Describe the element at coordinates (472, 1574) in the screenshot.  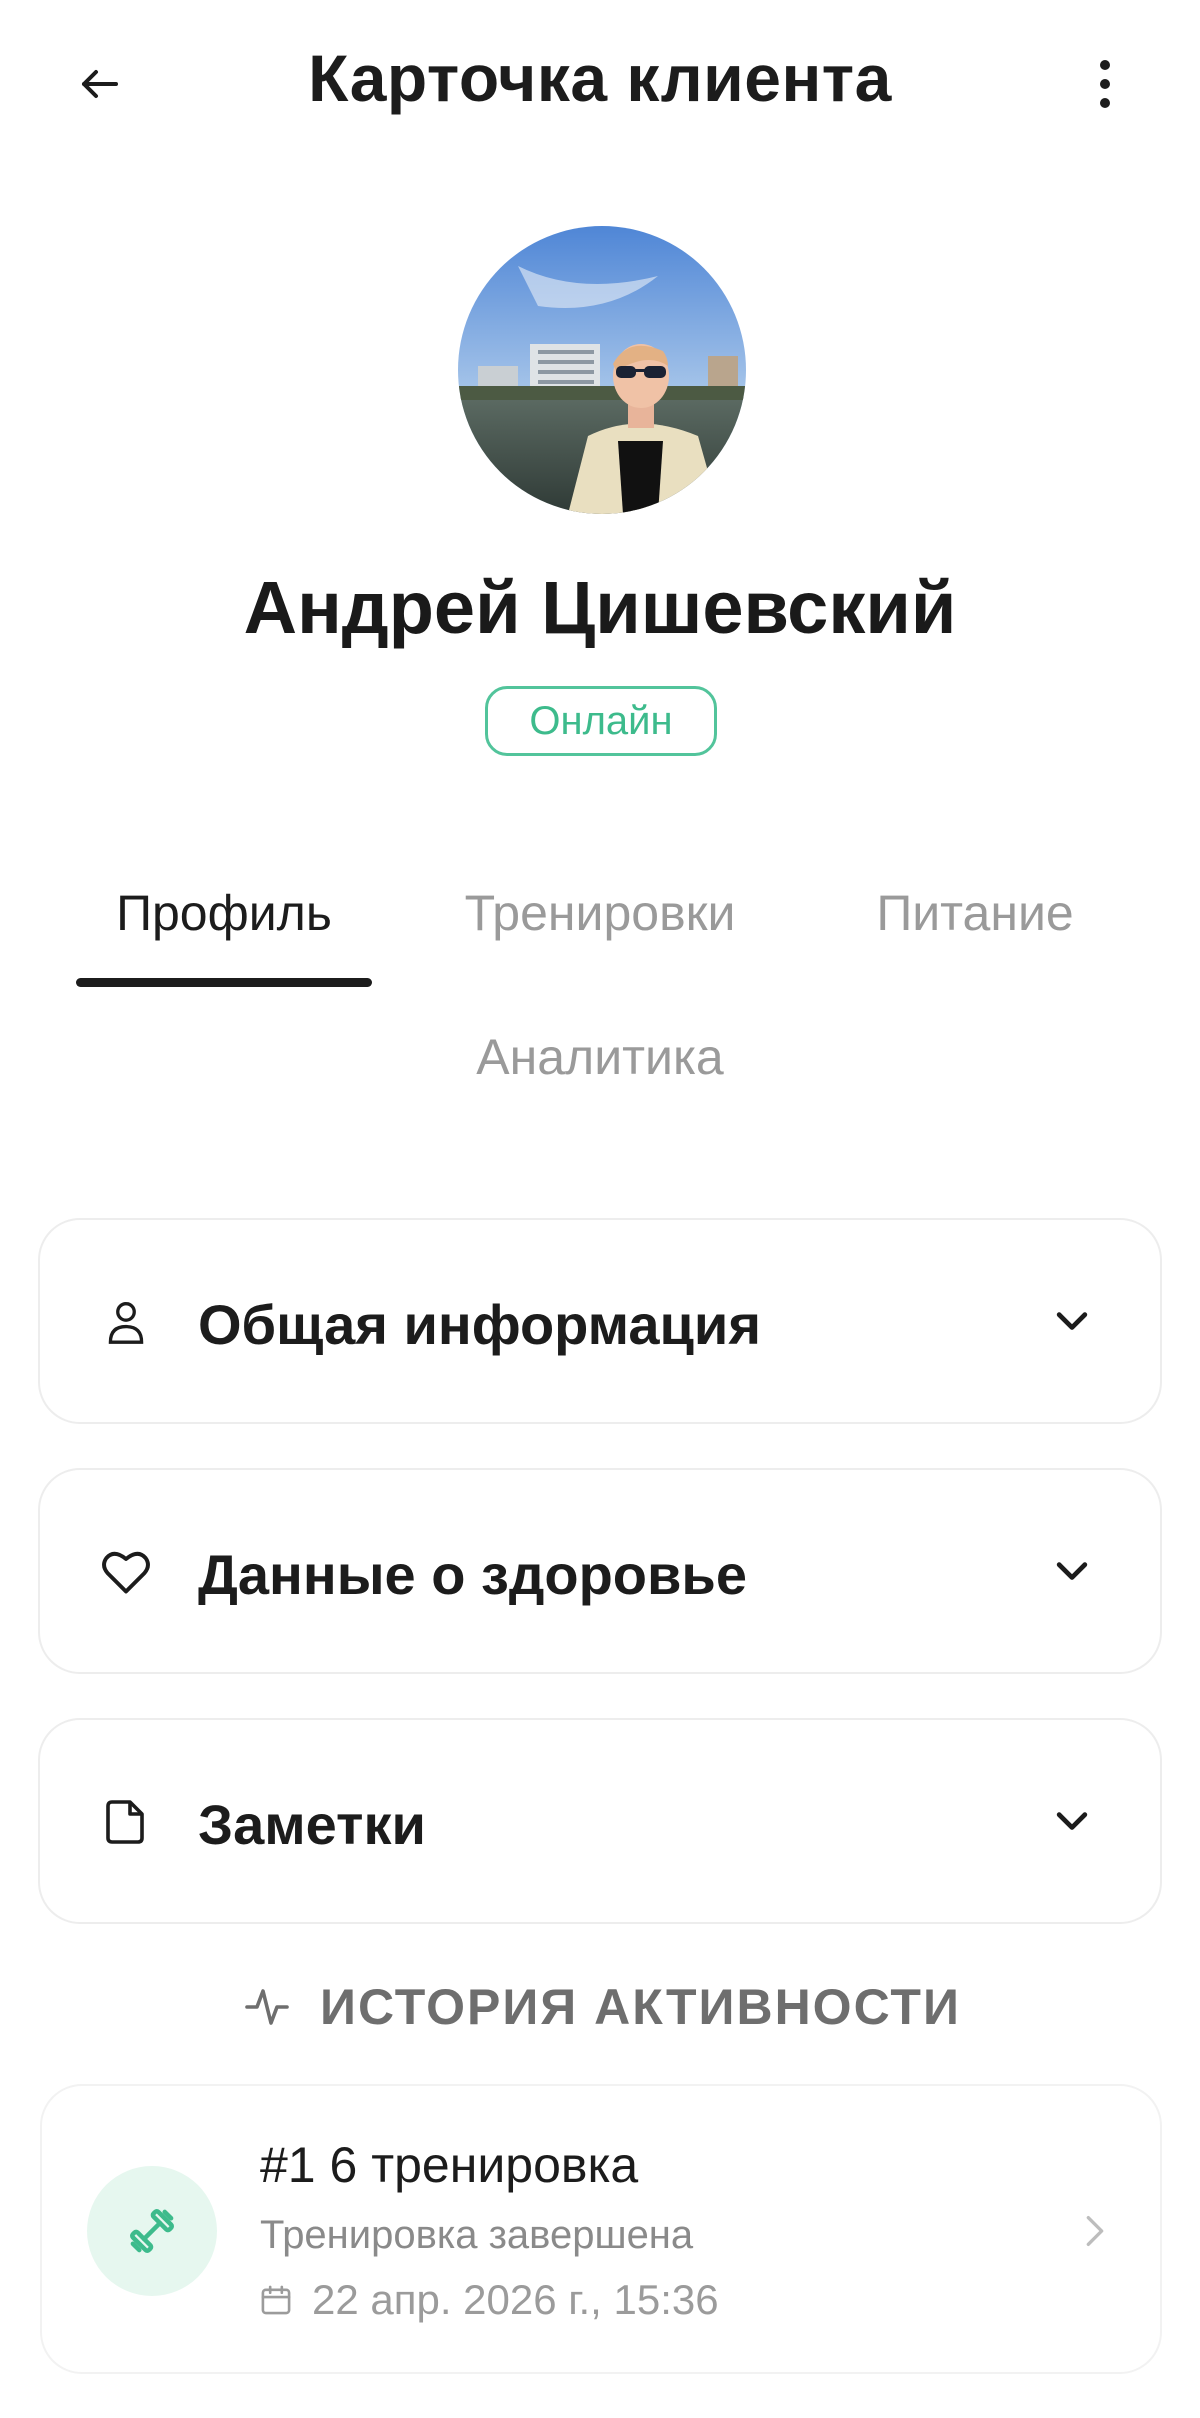
I see `section-title: Данные о здоровье` at that location.